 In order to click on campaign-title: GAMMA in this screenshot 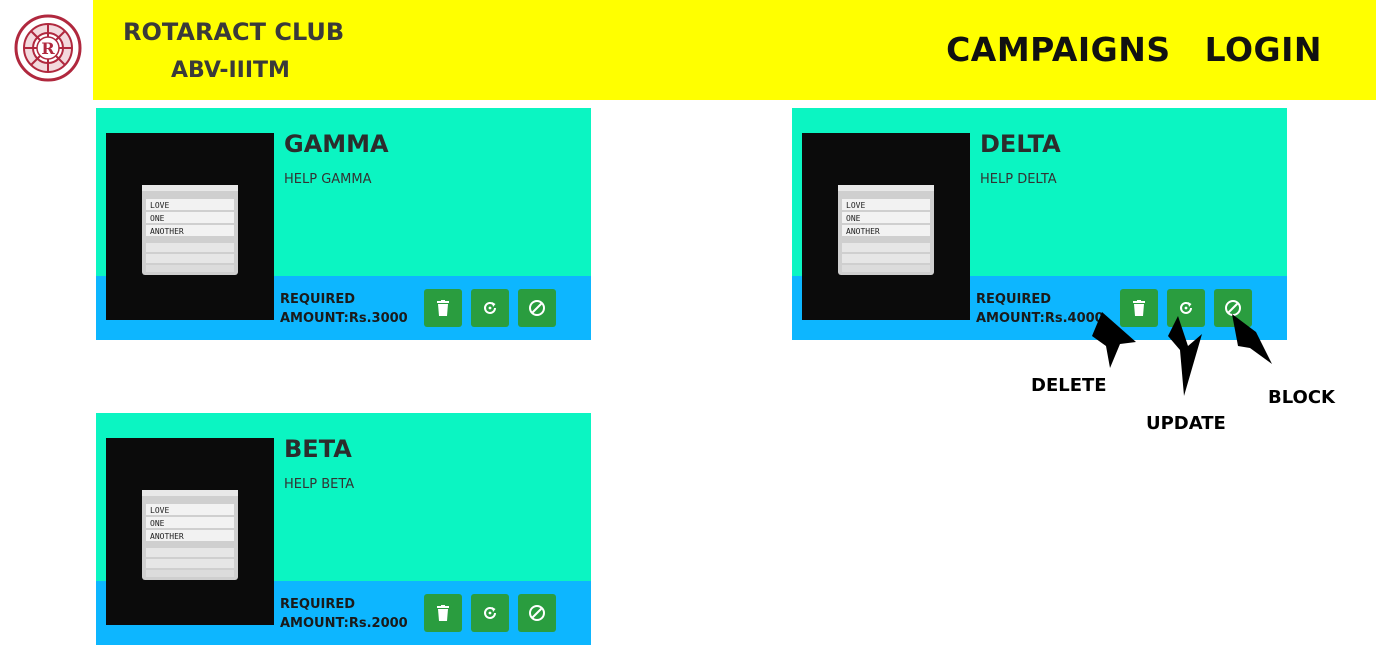, I will do `click(336, 144)`.